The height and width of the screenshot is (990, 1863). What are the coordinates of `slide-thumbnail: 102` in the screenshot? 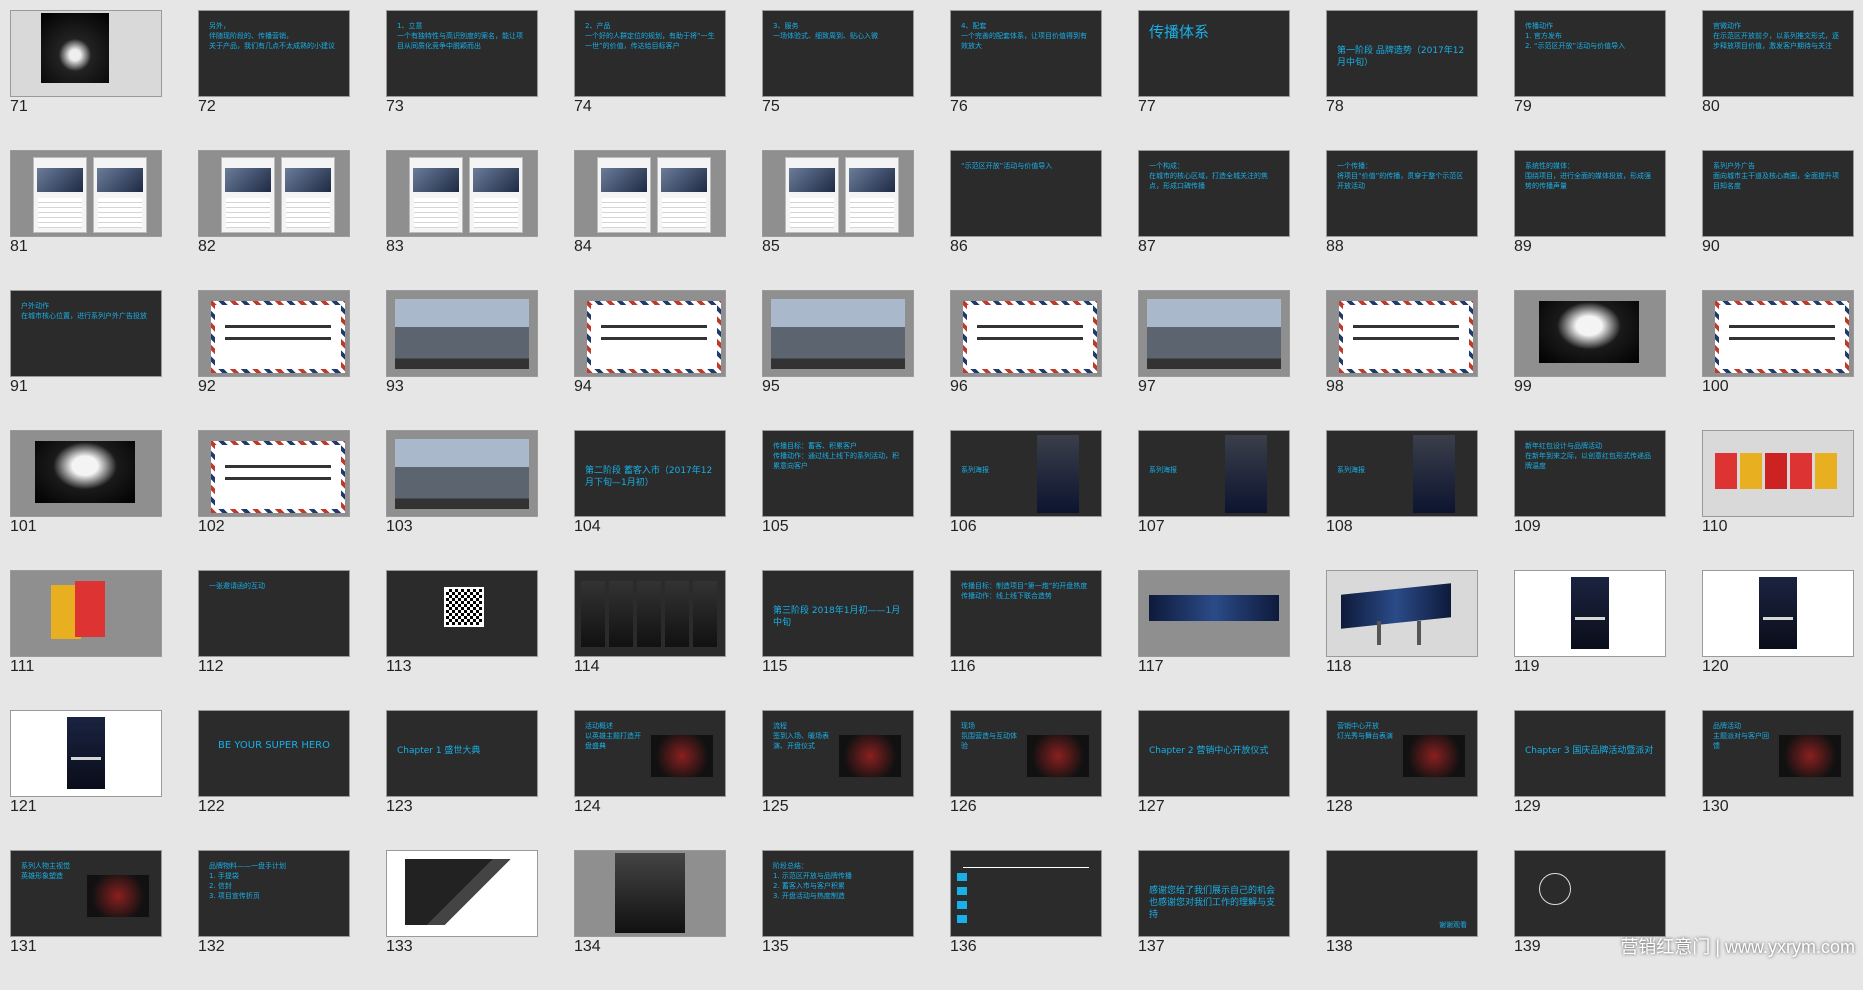 It's located at (274, 500).